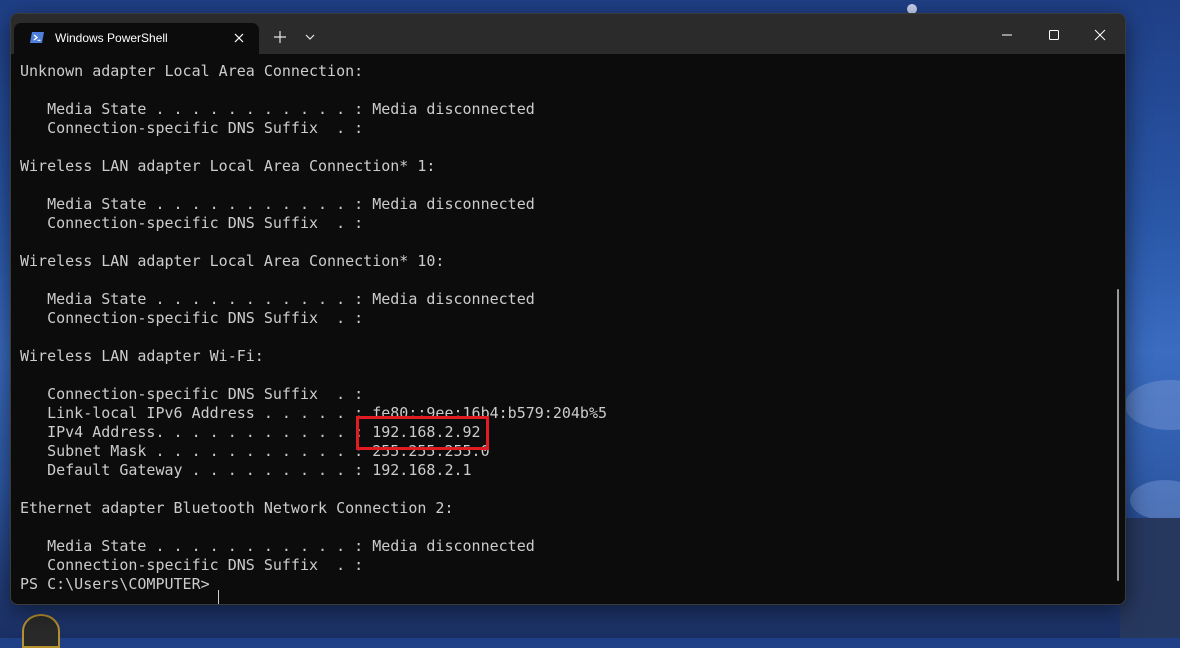 This screenshot has height=648, width=1180. I want to click on minimize-icon, so click(1007, 35).